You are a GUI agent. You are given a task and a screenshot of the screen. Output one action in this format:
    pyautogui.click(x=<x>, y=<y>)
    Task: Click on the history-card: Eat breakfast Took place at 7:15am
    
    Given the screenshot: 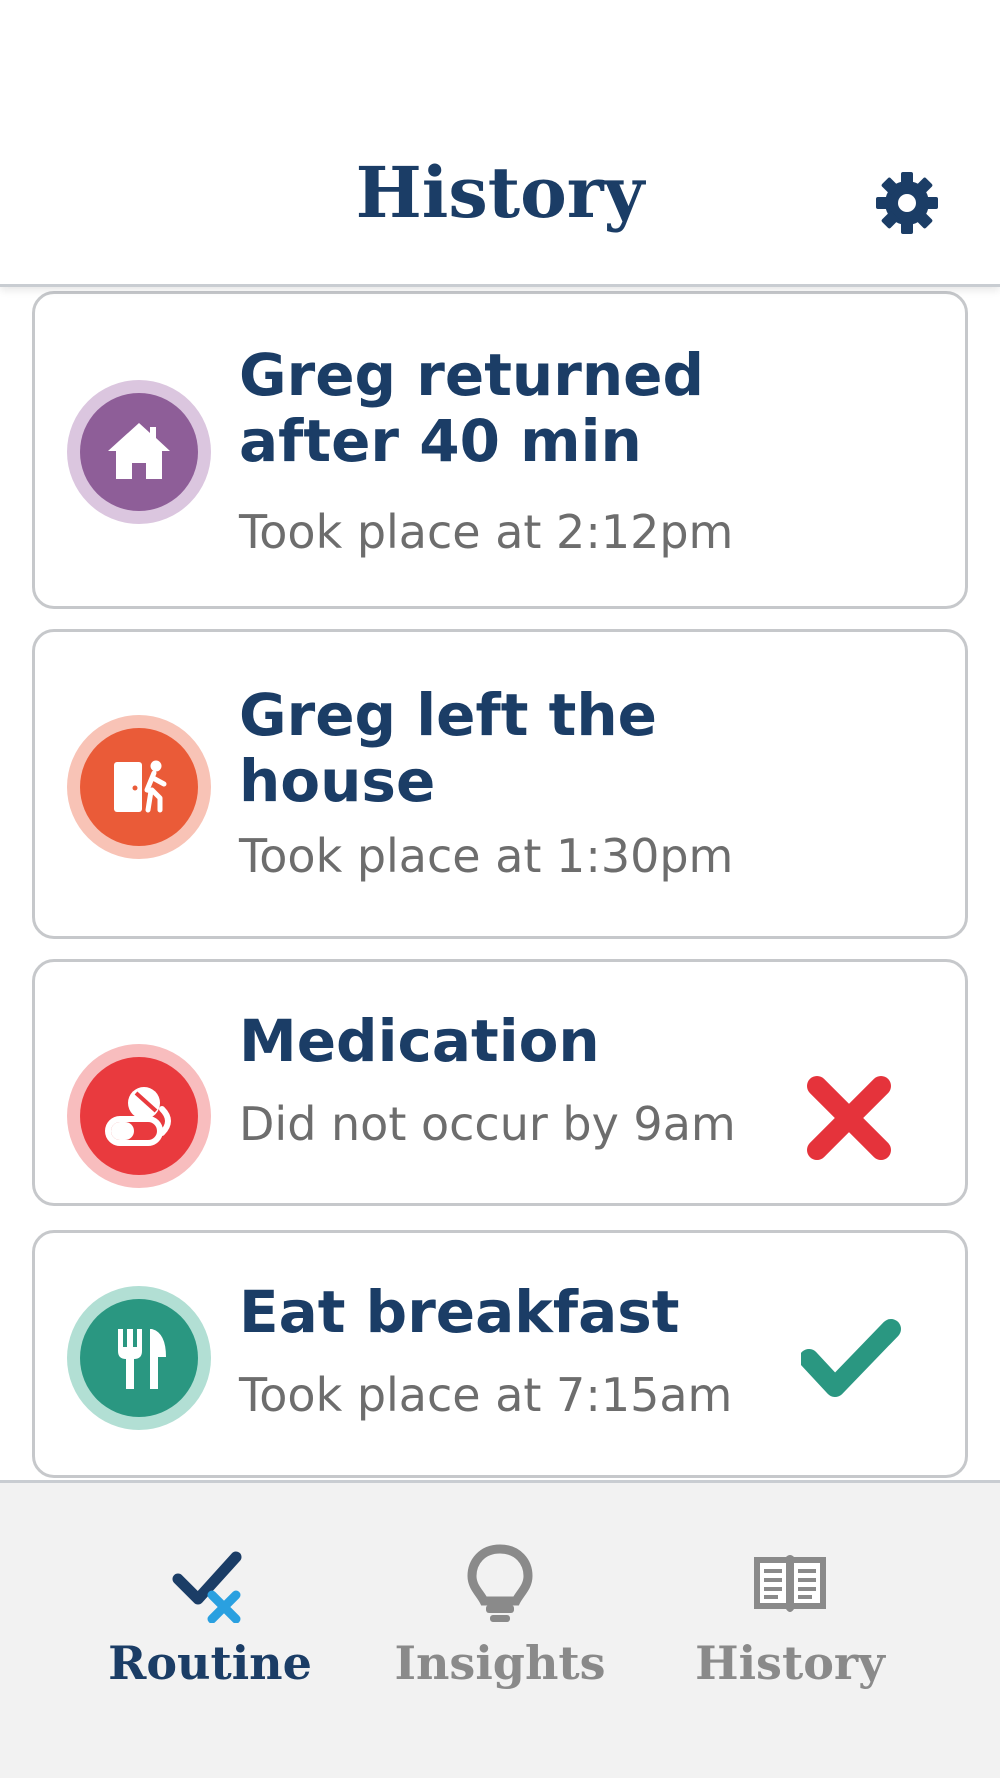 What is the action you would take?
    pyautogui.click(x=500, y=1354)
    